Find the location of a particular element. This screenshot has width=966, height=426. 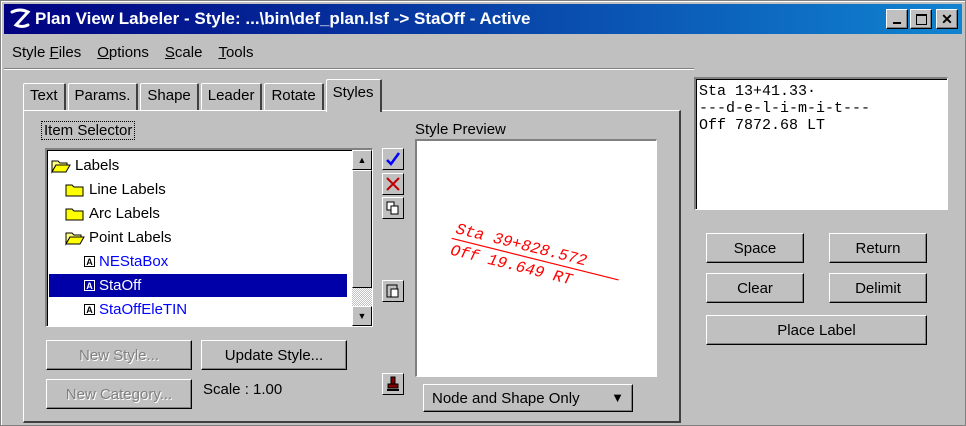

menu-style-files: Style Files is located at coordinates (46, 52).